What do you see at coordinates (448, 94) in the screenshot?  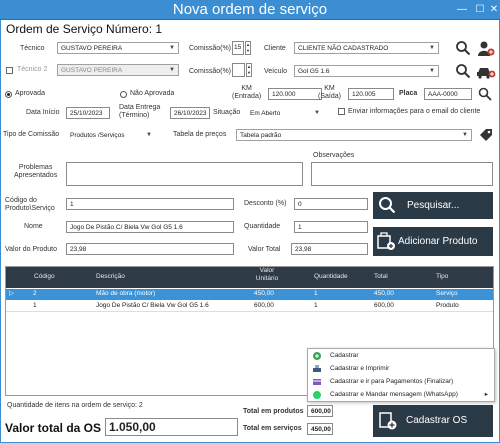 I see `placa-input: AAA-0000` at bounding box center [448, 94].